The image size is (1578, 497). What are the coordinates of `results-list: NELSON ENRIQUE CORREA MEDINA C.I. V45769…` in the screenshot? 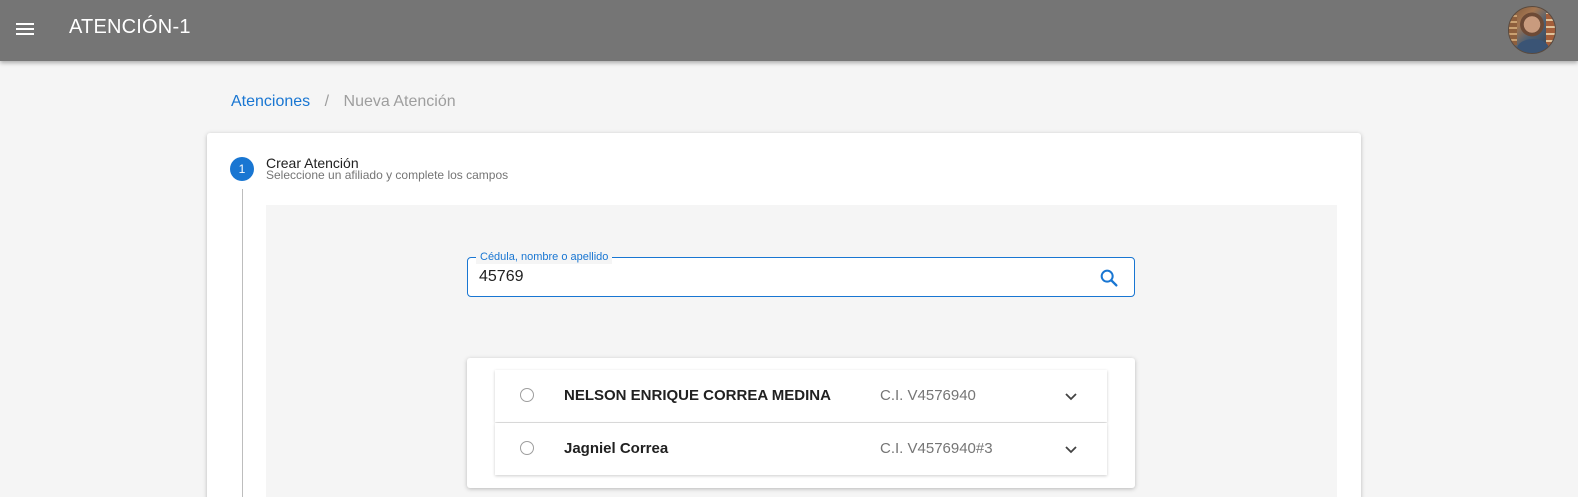 It's located at (801, 423).